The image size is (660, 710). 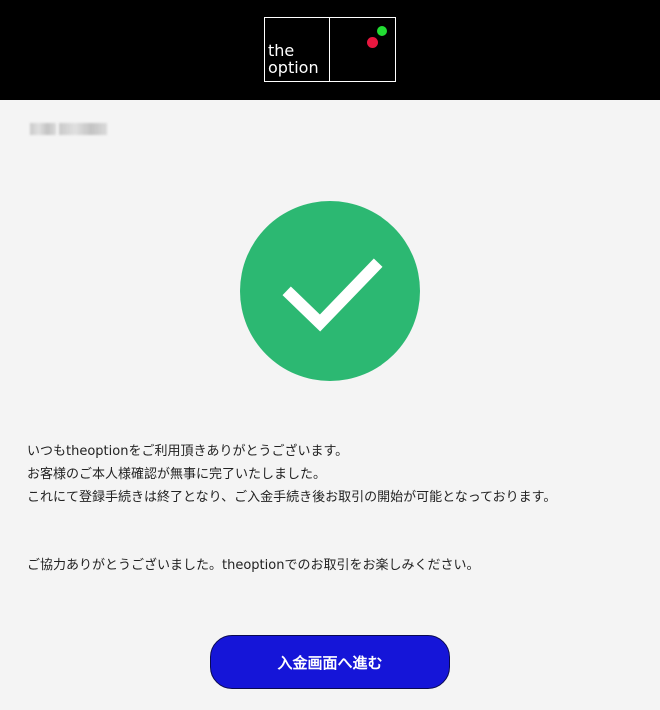 I want to click on thanks-message: ご協力ありがとうございました。theoptionでのお取引をお楽しみください。, so click(x=253, y=565).